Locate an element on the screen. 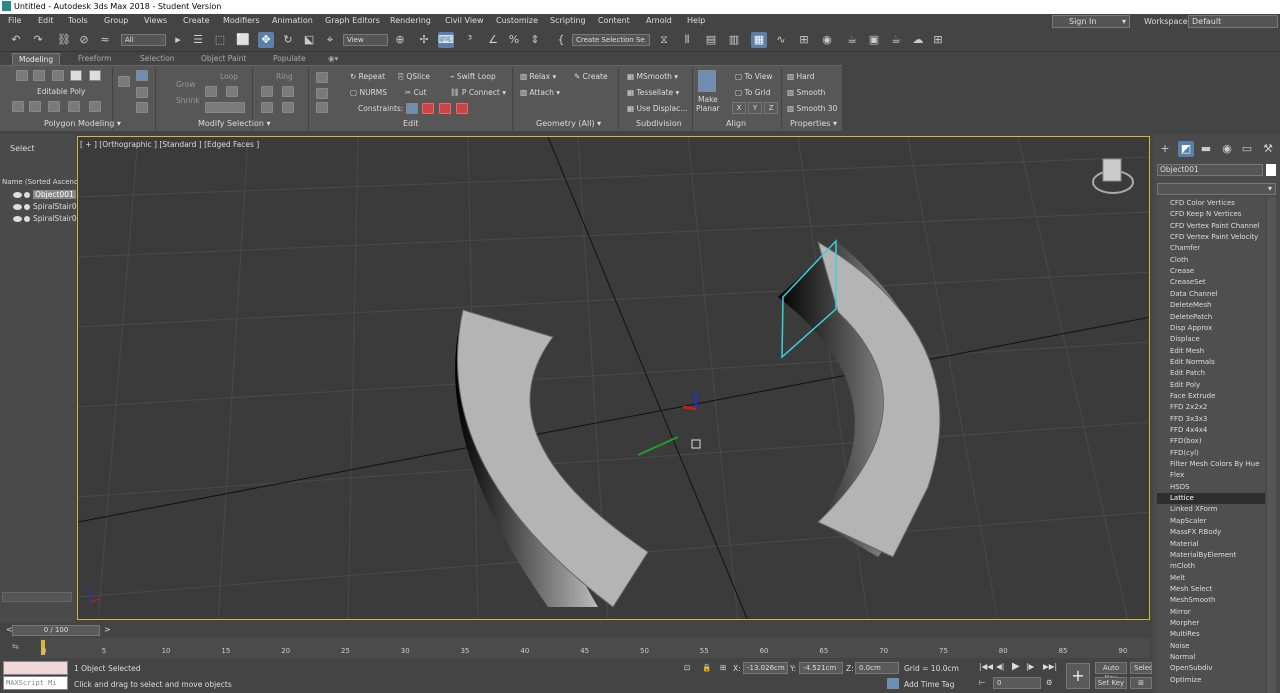 The height and width of the screenshot is (693, 1280). modifier-item-opensubdiv: OpenSubdiv is located at coordinates (1217, 668).